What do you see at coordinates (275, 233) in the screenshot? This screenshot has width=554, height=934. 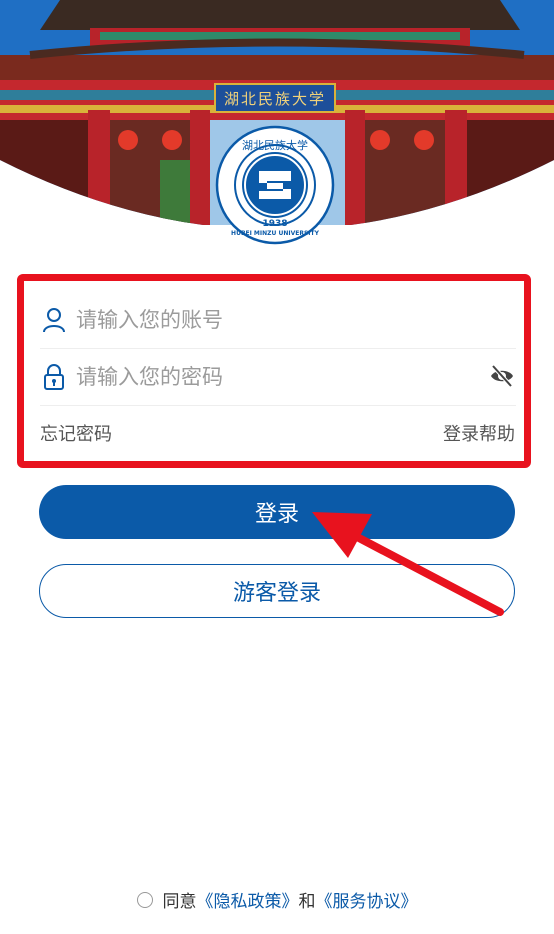 I see `logo-name-en: HUBEI MINZU UNIVERSITY` at bounding box center [275, 233].